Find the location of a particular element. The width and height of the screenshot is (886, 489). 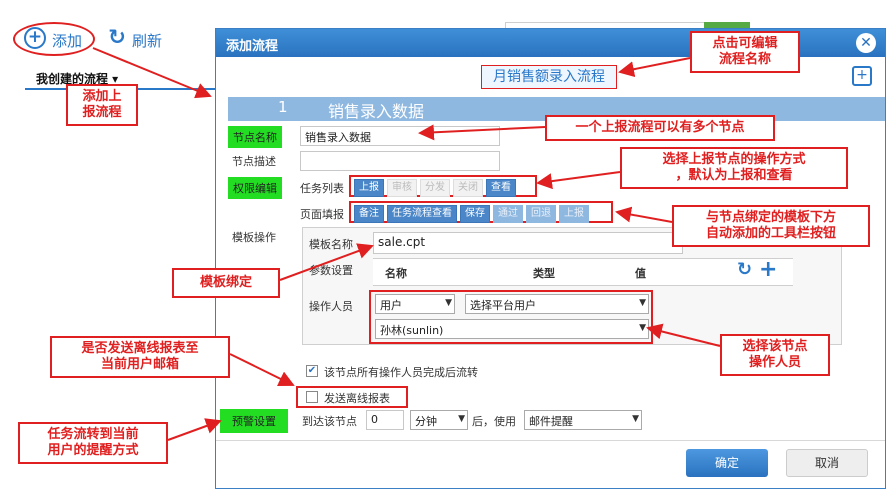

annotation-operator: 选择该节点 操作人员 is located at coordinates (775, 355).